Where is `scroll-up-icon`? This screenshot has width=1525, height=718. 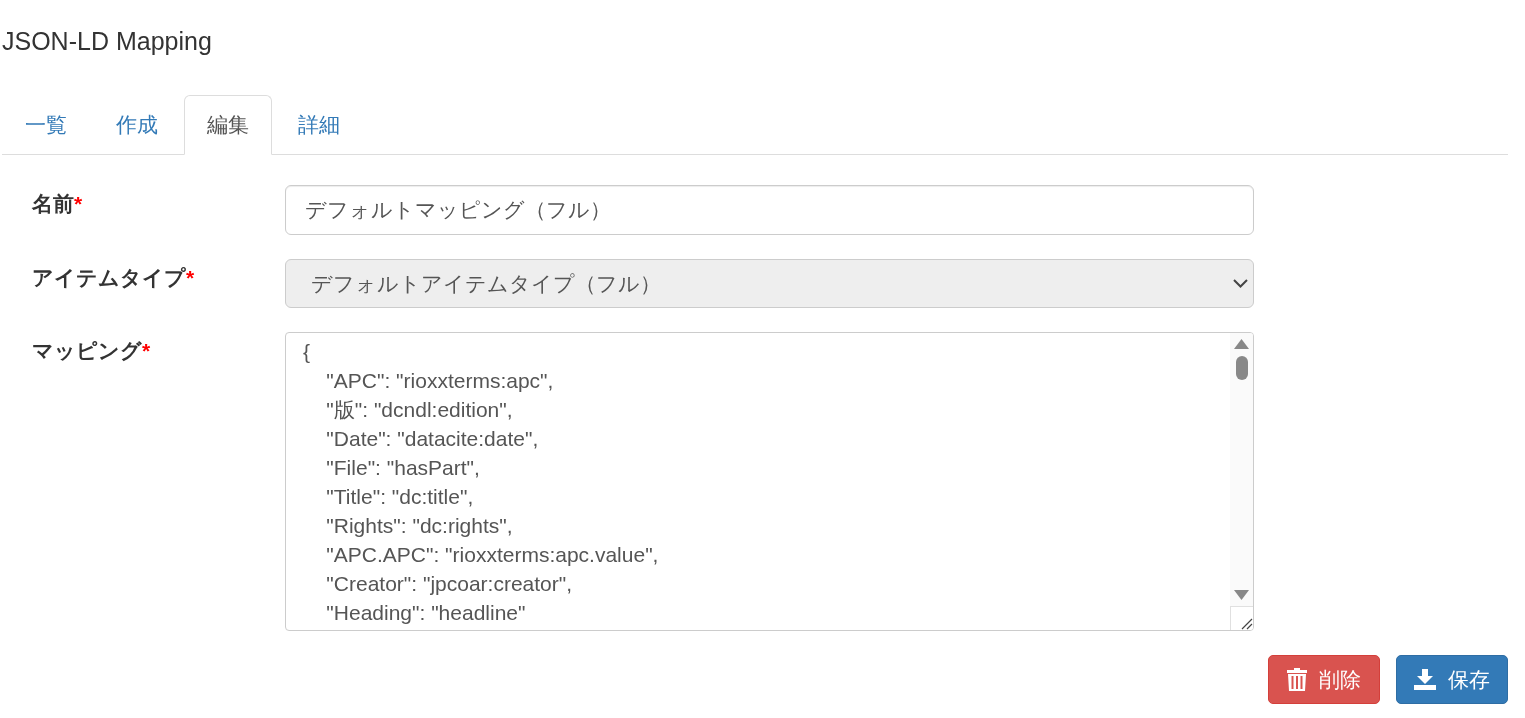
scroll-up-icon is located at coordinates (1241, 344).